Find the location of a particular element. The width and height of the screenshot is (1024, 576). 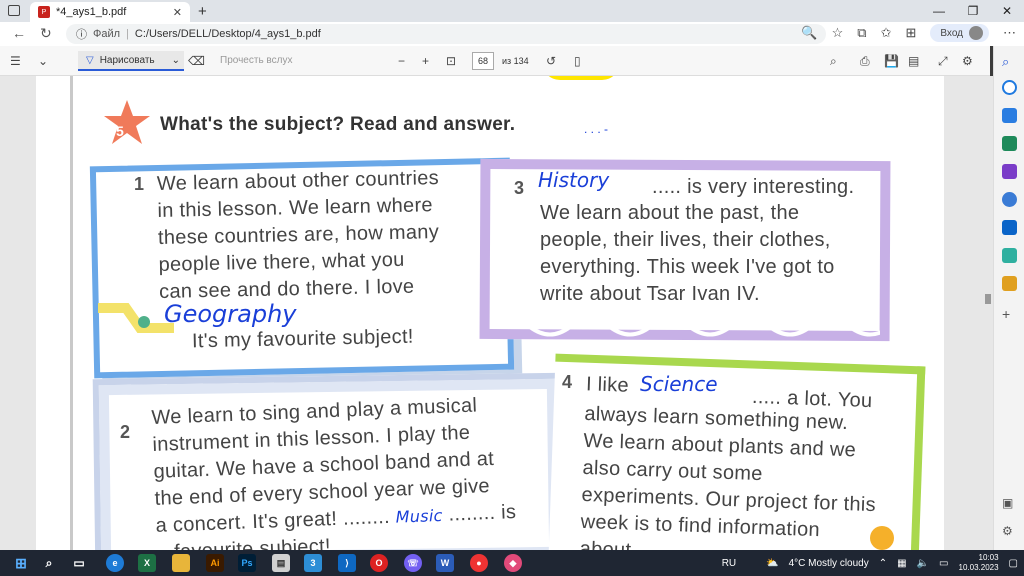

edge-icon: e is located at coordinates (115, 563).